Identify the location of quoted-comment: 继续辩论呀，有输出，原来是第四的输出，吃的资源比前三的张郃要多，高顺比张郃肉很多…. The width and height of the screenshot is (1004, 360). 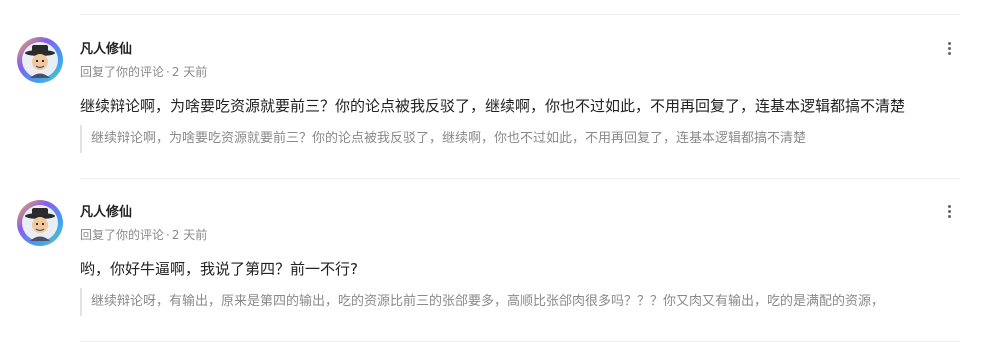
(515, 302).